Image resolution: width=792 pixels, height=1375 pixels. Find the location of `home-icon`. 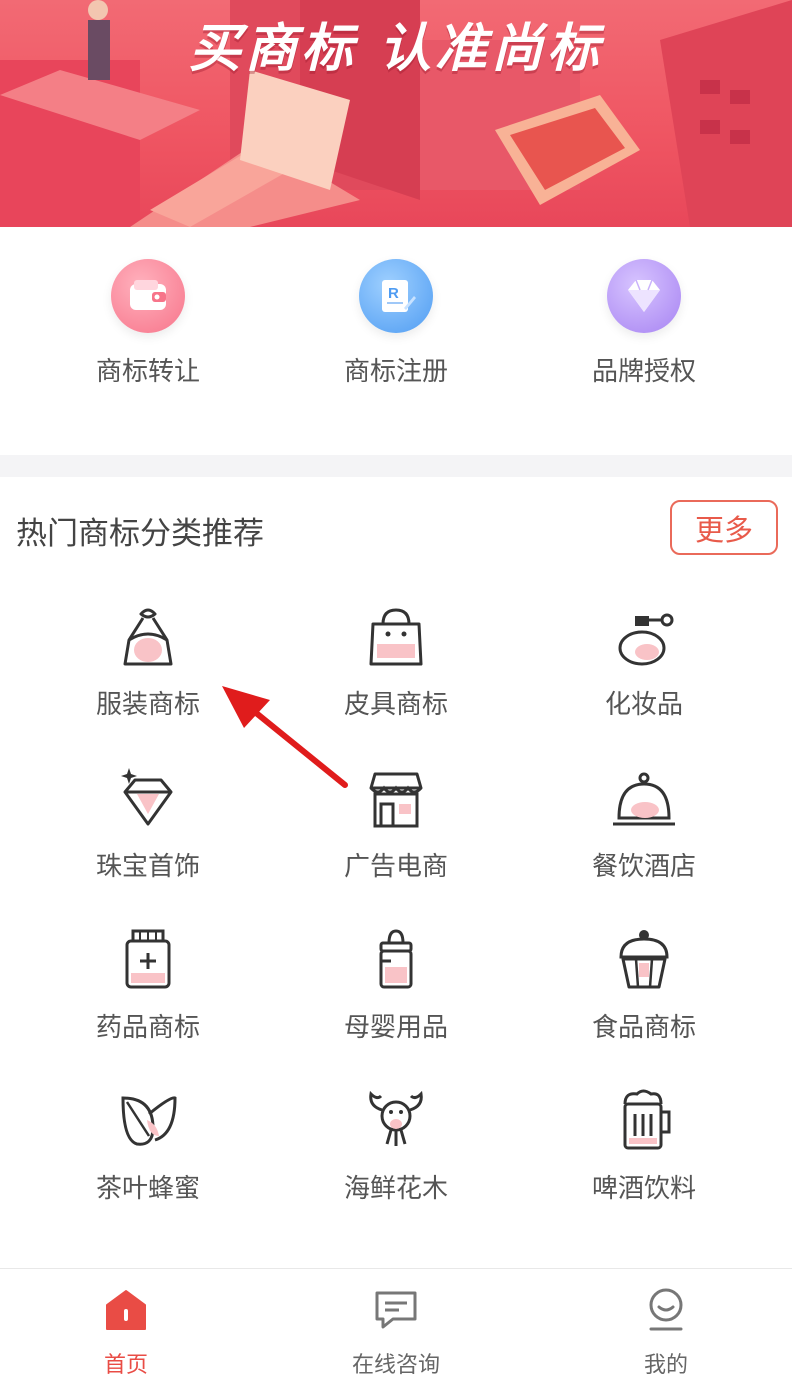

home-icon is located at coordinates (126, 1310).